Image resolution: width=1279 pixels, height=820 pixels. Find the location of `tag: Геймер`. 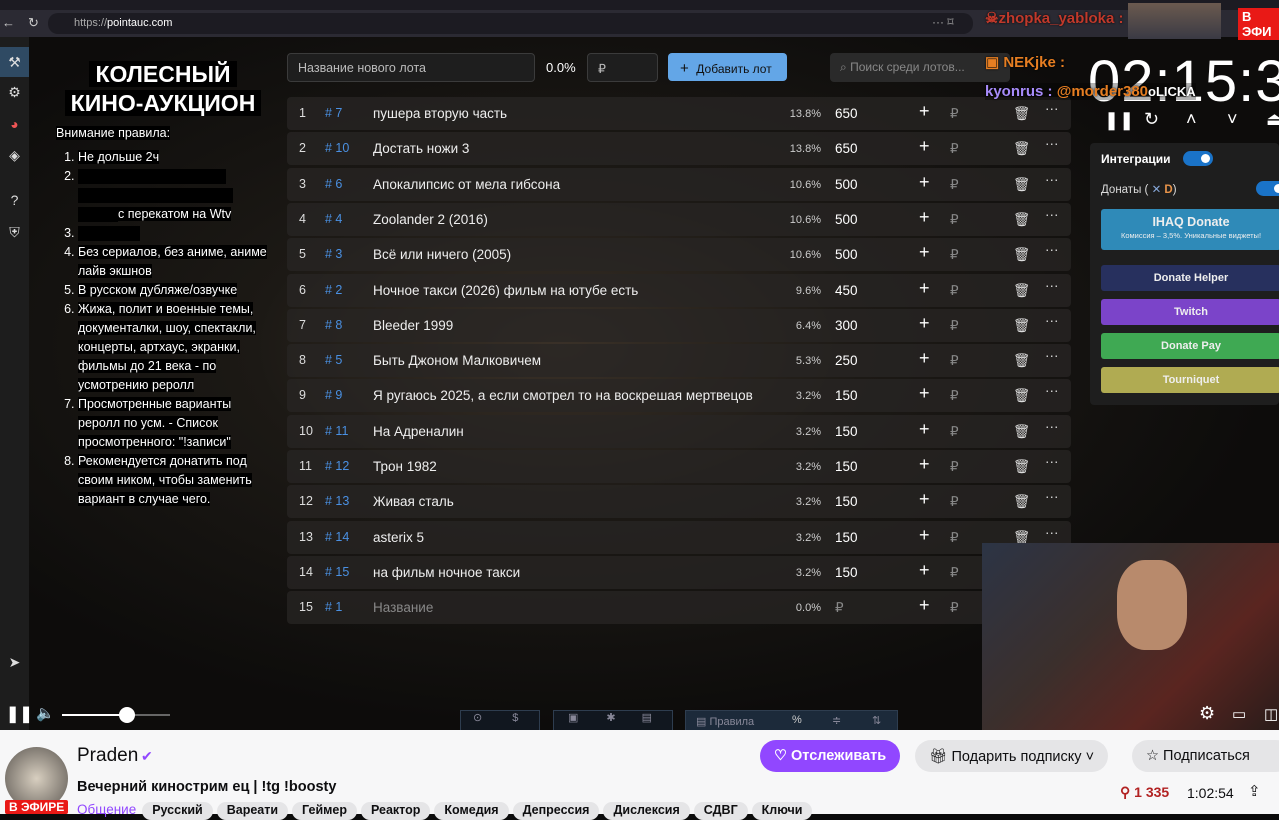

tag: Геймер is located at coordinates (324, 811).